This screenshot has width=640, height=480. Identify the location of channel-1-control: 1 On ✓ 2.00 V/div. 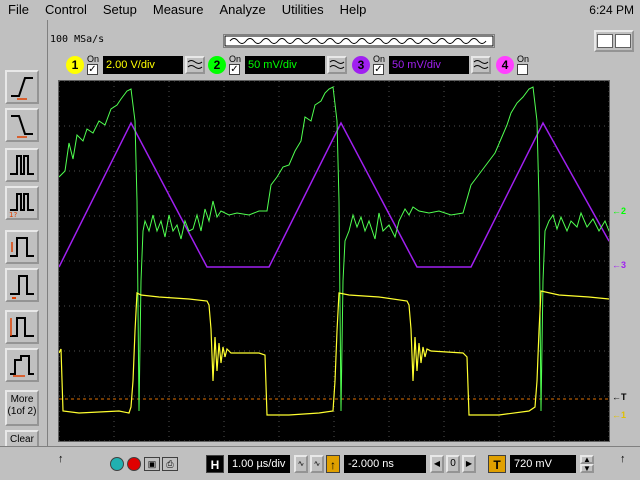
(135, 65).